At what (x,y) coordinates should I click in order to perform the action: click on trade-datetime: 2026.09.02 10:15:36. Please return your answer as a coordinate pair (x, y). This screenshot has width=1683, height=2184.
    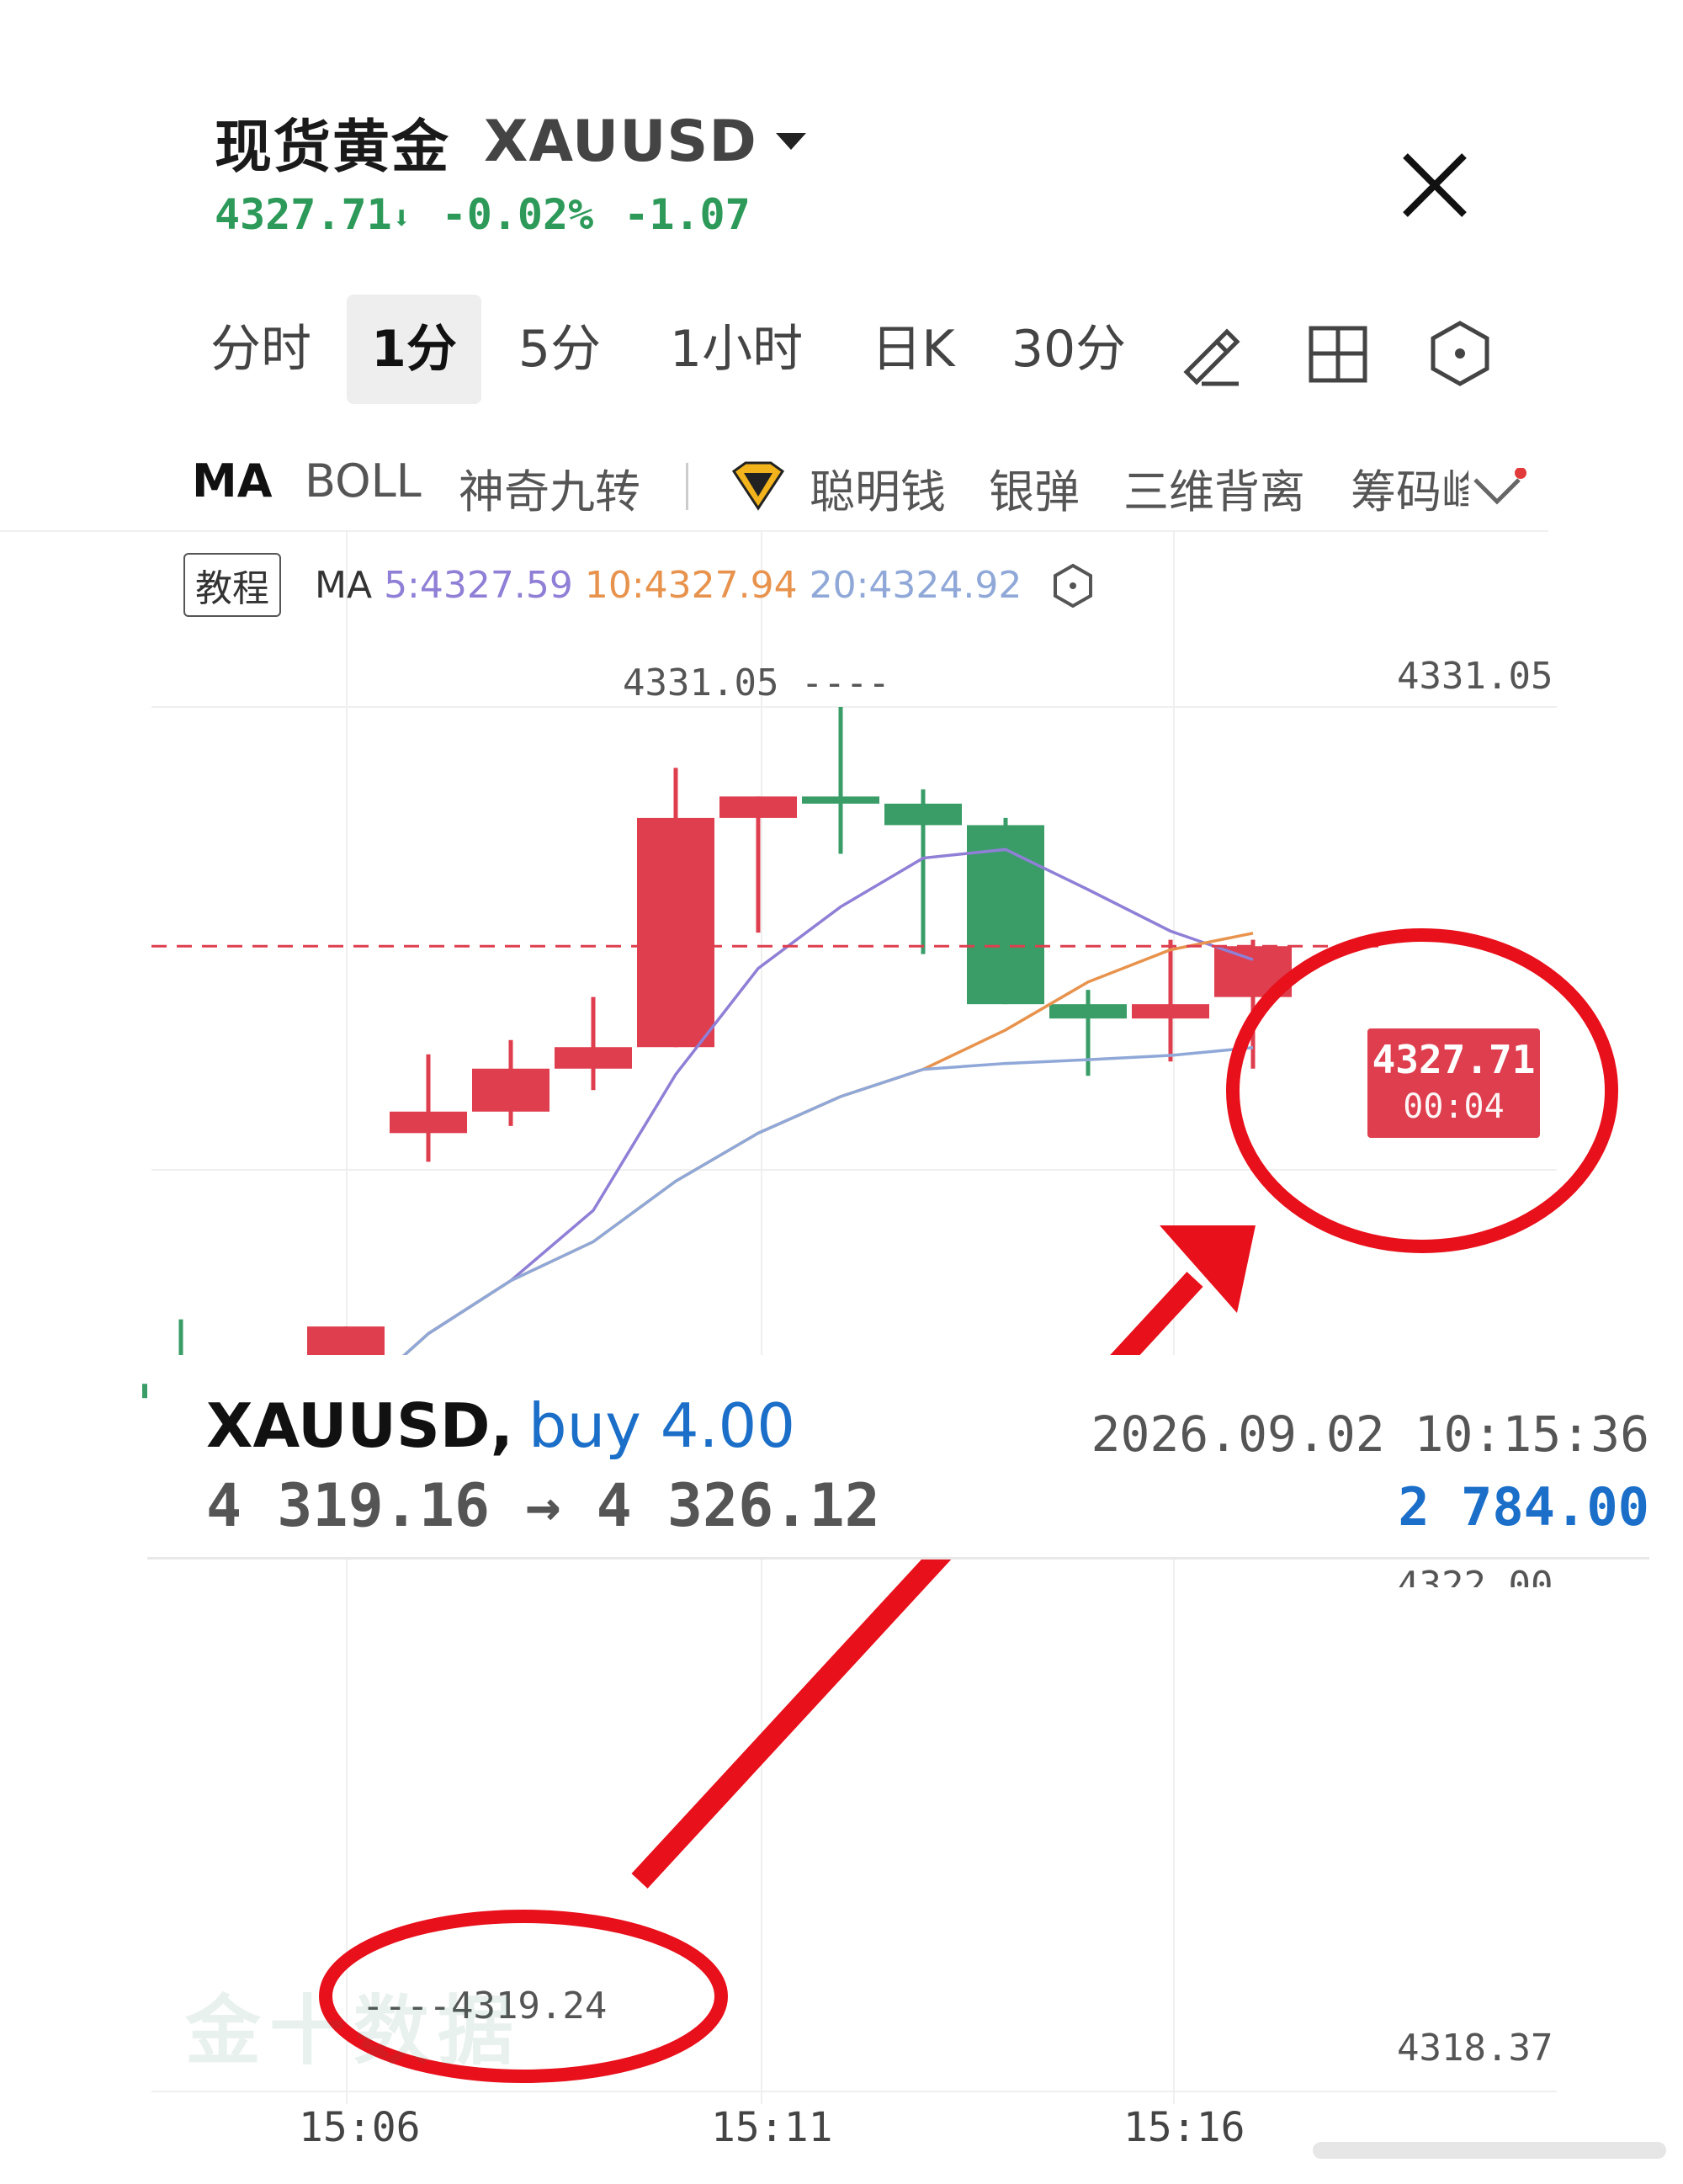
    Looking at the image, I should click on (1370, 1434).